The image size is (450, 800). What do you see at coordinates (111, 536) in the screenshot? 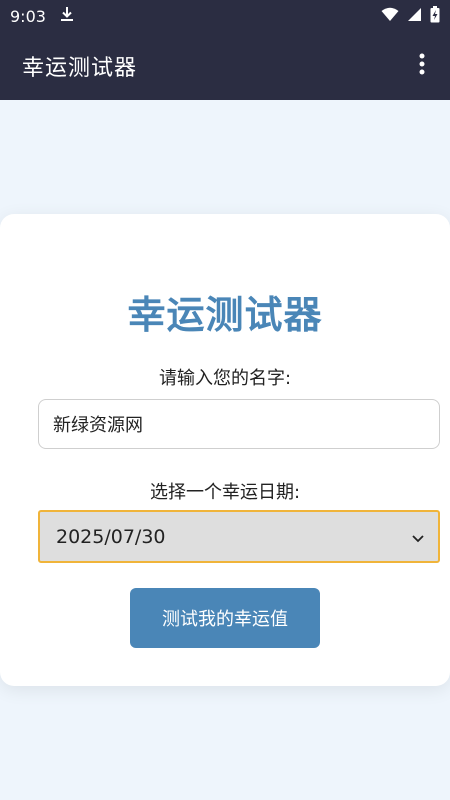
I see `date-select-value: 2025/07/30` at bounding box center [111, 536].